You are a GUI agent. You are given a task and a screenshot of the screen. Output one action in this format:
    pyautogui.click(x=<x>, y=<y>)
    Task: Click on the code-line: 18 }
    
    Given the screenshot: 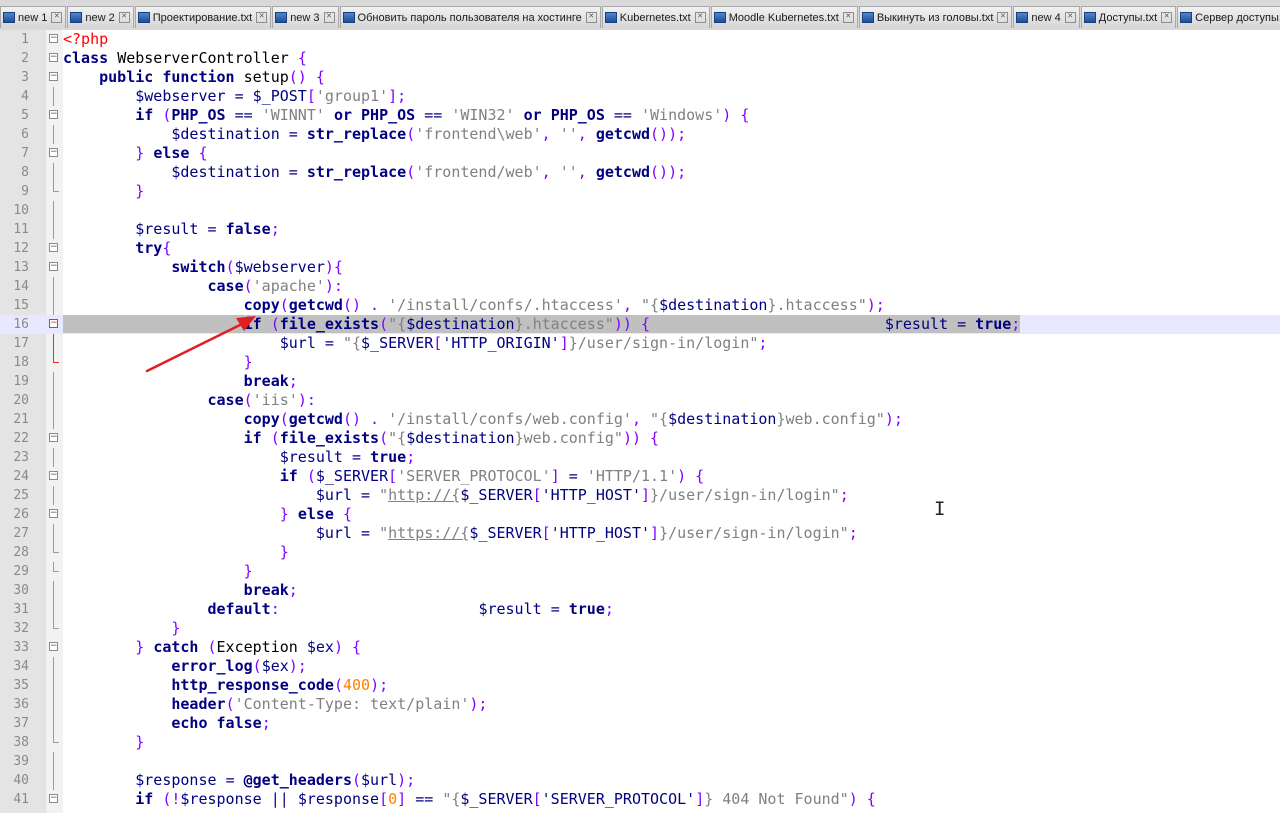 What is the action you would take?
    pyautogui.click(x=640, y=362)
    